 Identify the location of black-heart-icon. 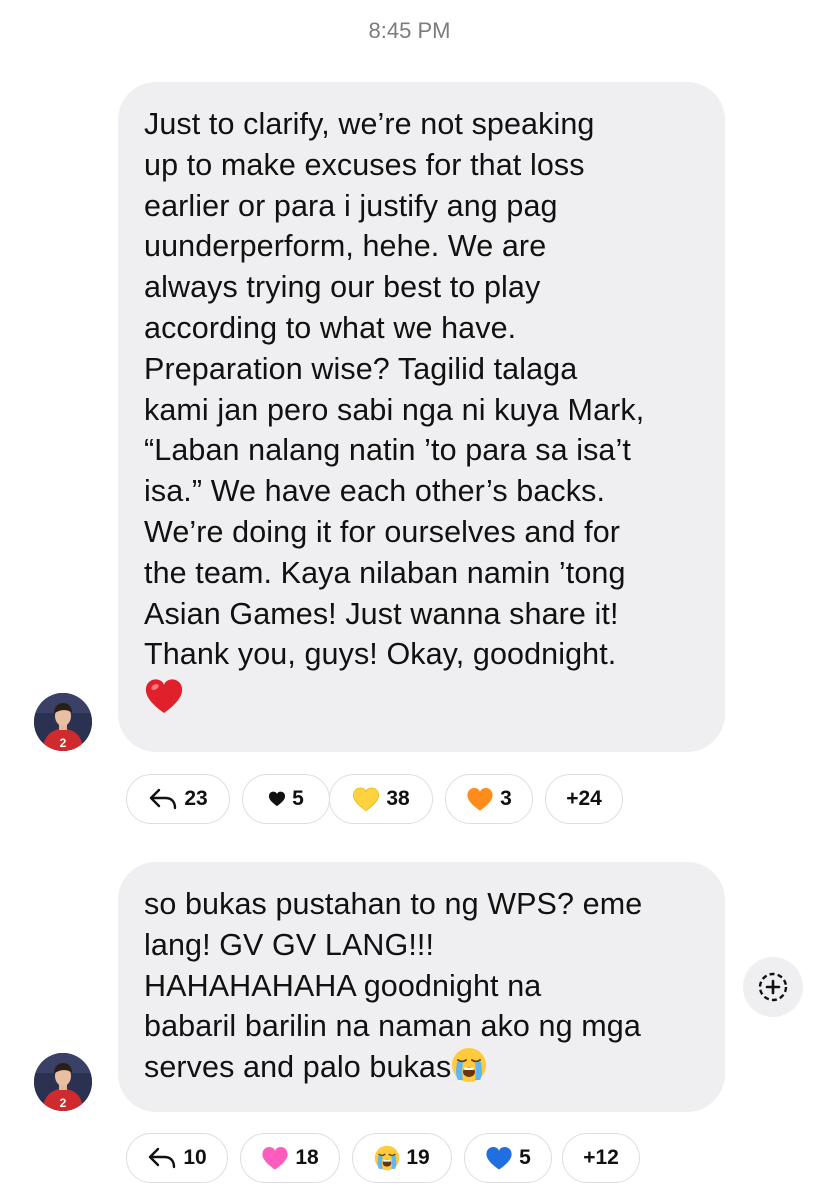
(277, 799).